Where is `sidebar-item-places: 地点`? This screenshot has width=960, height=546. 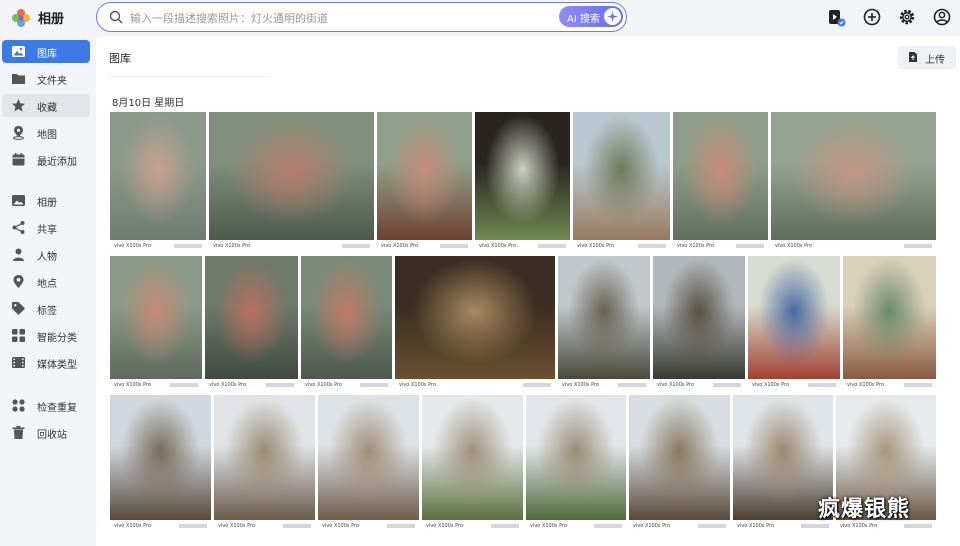 sidebar-item-places: 地点 is located at coordinates (46, 281).